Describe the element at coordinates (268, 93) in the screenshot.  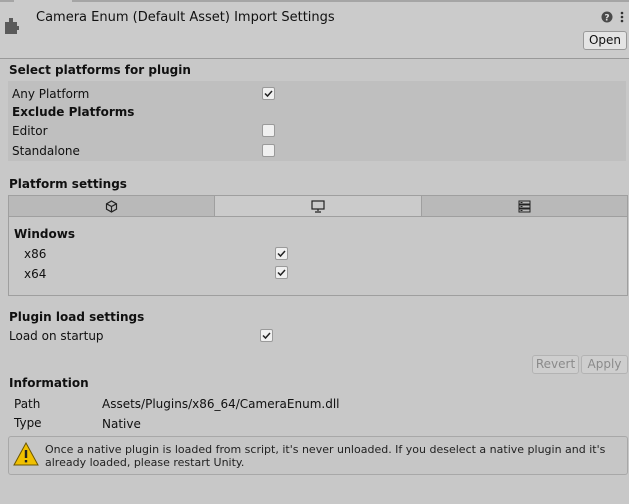
I see `any-platform-checkbox` at that location.